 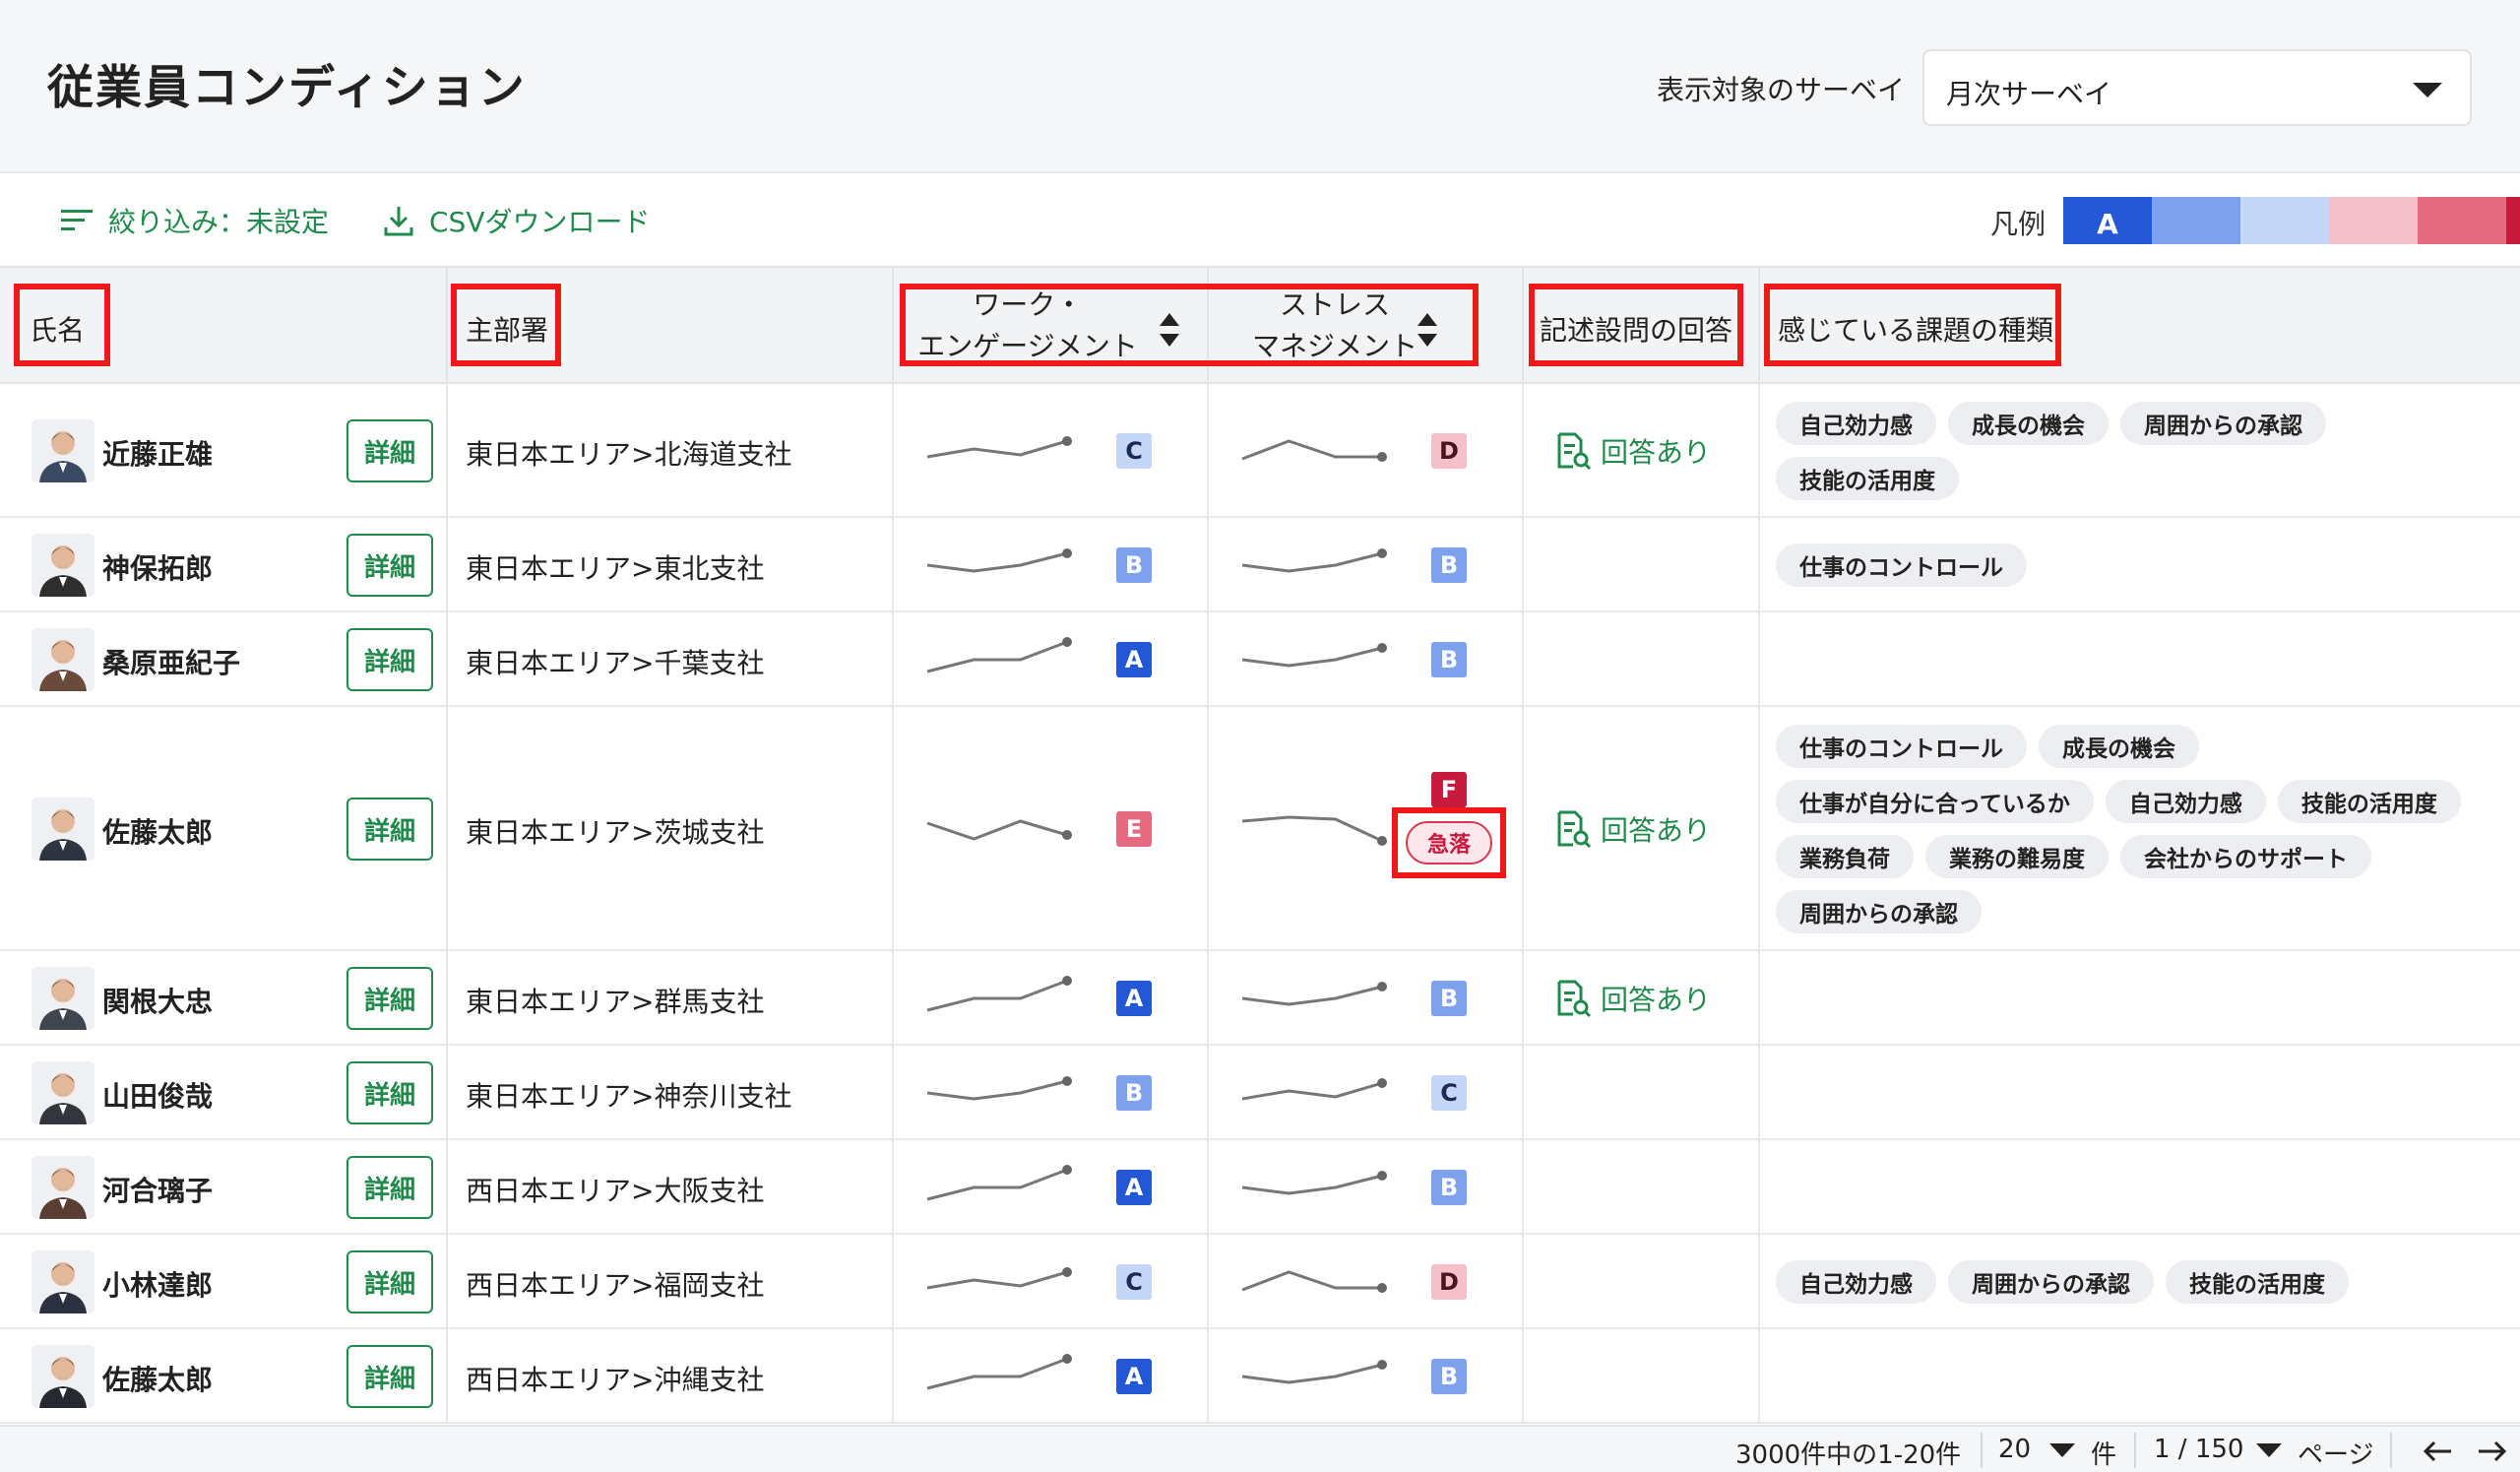 I want to click on per-page-value: 20, so click(x=2014, y=1449).